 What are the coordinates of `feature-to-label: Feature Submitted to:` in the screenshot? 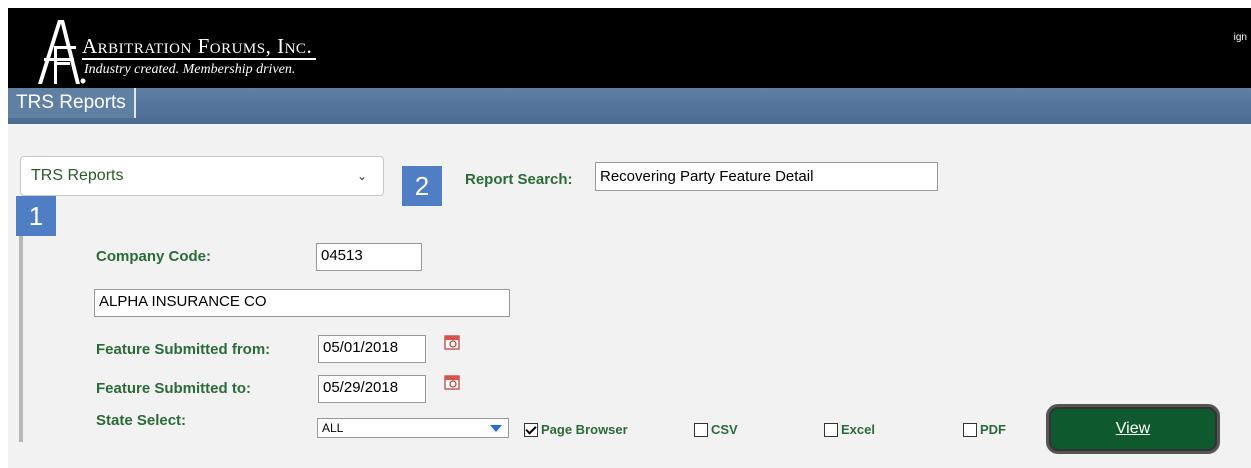 It's located at (174, 388).